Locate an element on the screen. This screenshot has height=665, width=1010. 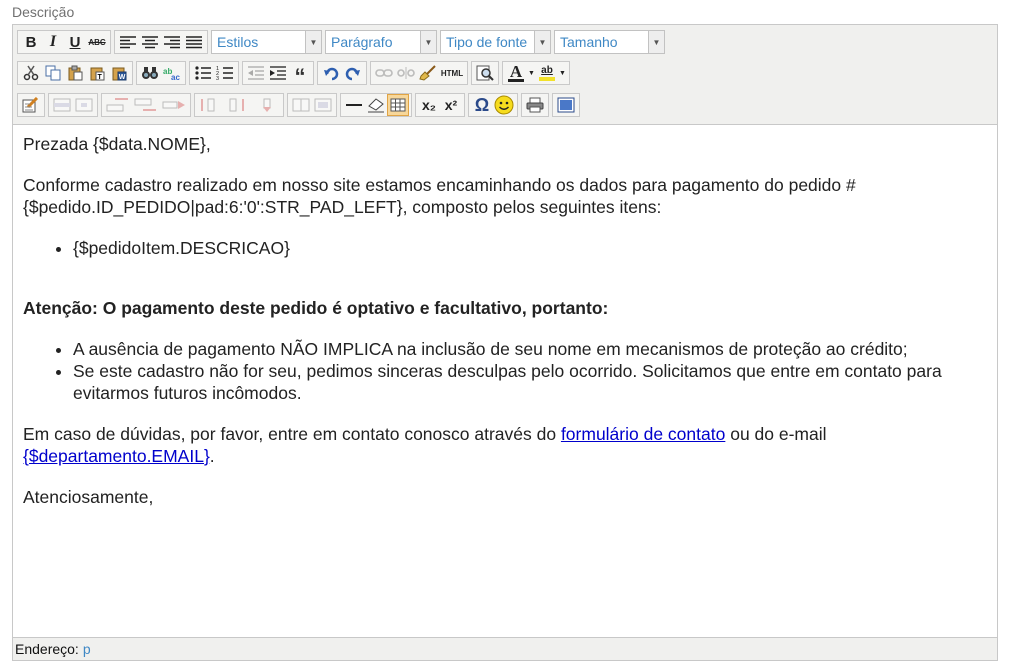
split-cells-icon is located at coordinates (301, 105).